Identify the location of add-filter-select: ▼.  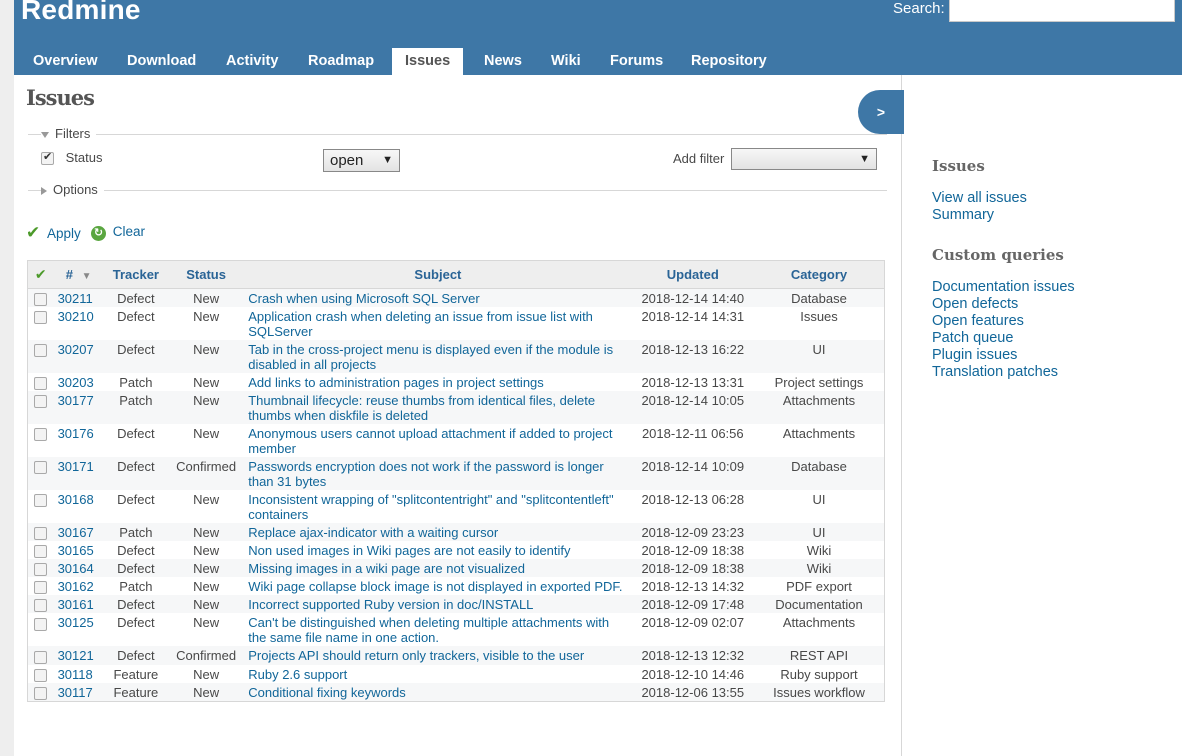
(804, 159).